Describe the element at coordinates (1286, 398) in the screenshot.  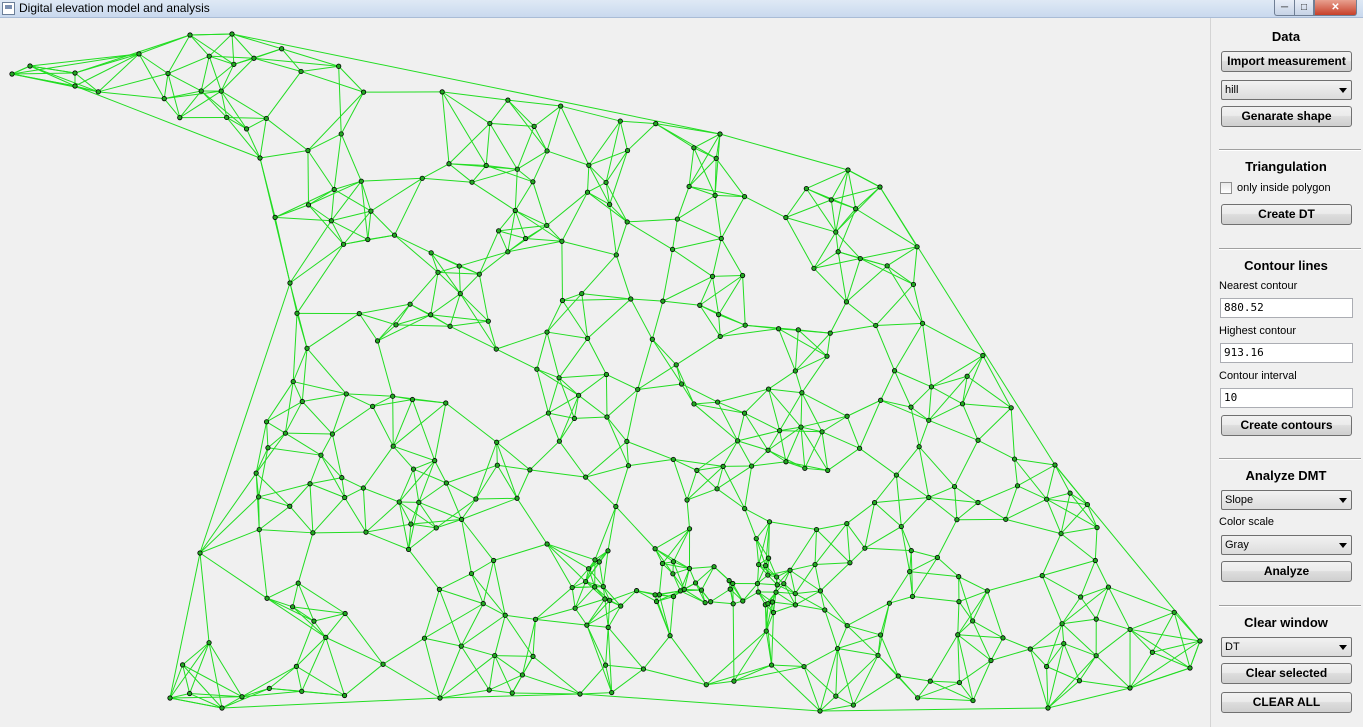
I see `contour-interval-field: 10` at that location.